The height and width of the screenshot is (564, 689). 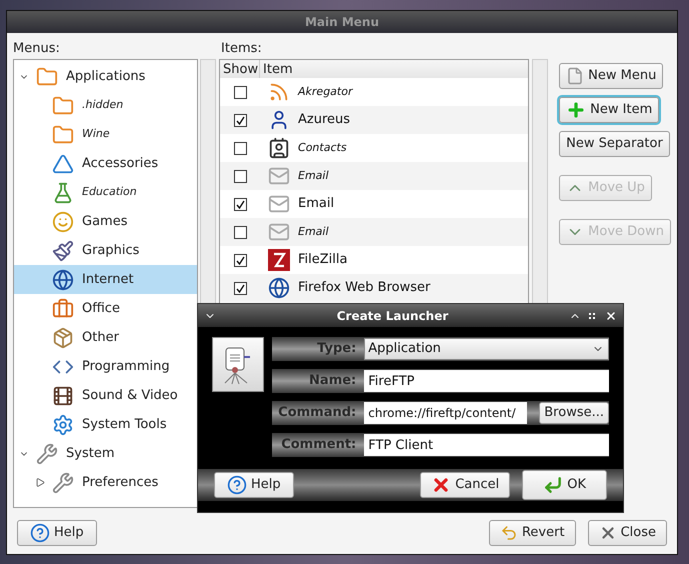 I want to click on menus-label: Menus:, so click(x=37, y=49).